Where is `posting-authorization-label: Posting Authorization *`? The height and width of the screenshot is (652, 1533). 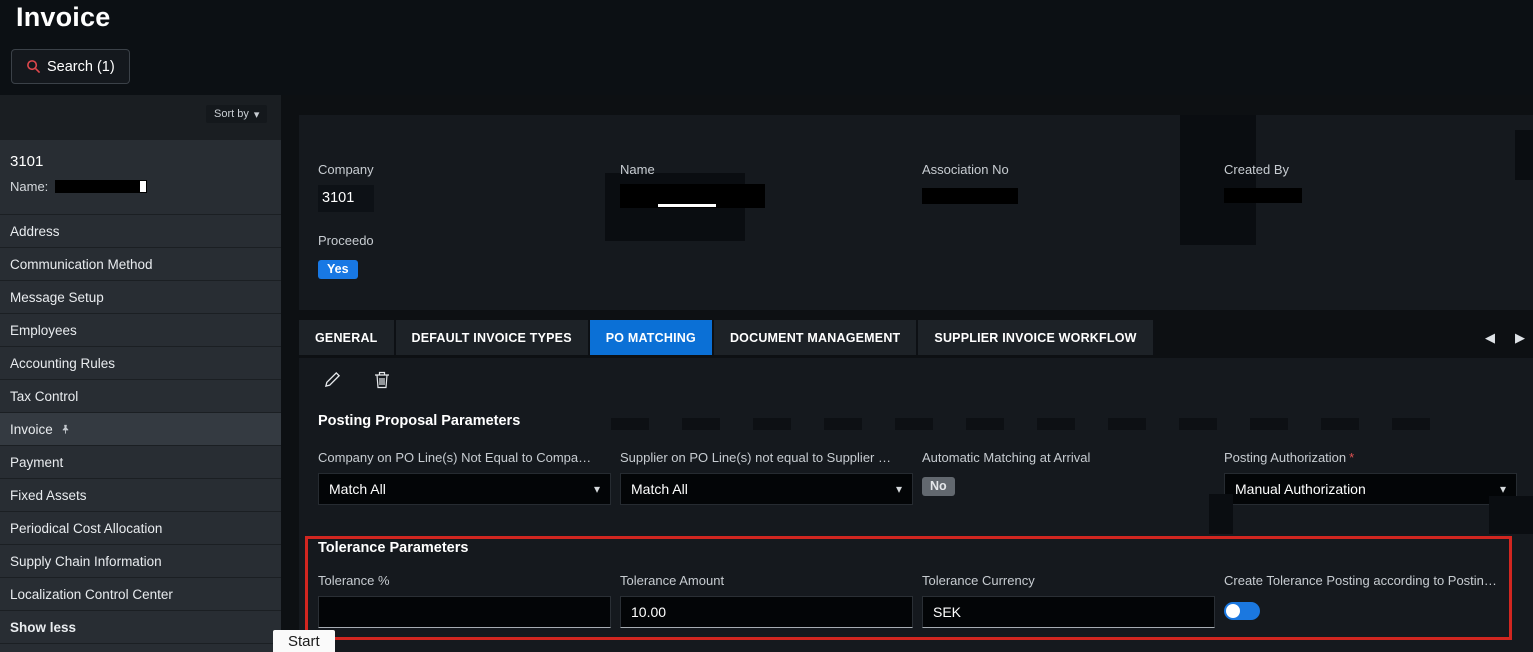
posting-authorization-label: Posting Authorization * is located at coordinates (1289, 457).